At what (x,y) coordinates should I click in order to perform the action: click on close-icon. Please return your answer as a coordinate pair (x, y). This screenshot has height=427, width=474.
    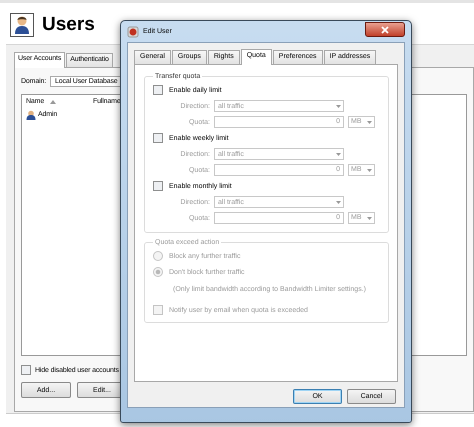
    Looking at the image, I should click on (385, 30).